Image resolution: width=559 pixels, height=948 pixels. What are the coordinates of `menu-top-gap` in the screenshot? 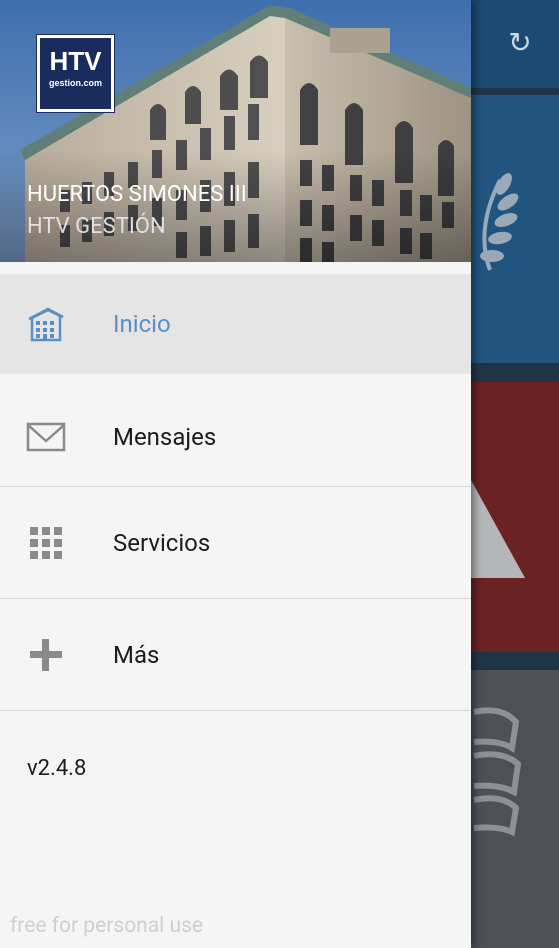 It's located at (235, 268).